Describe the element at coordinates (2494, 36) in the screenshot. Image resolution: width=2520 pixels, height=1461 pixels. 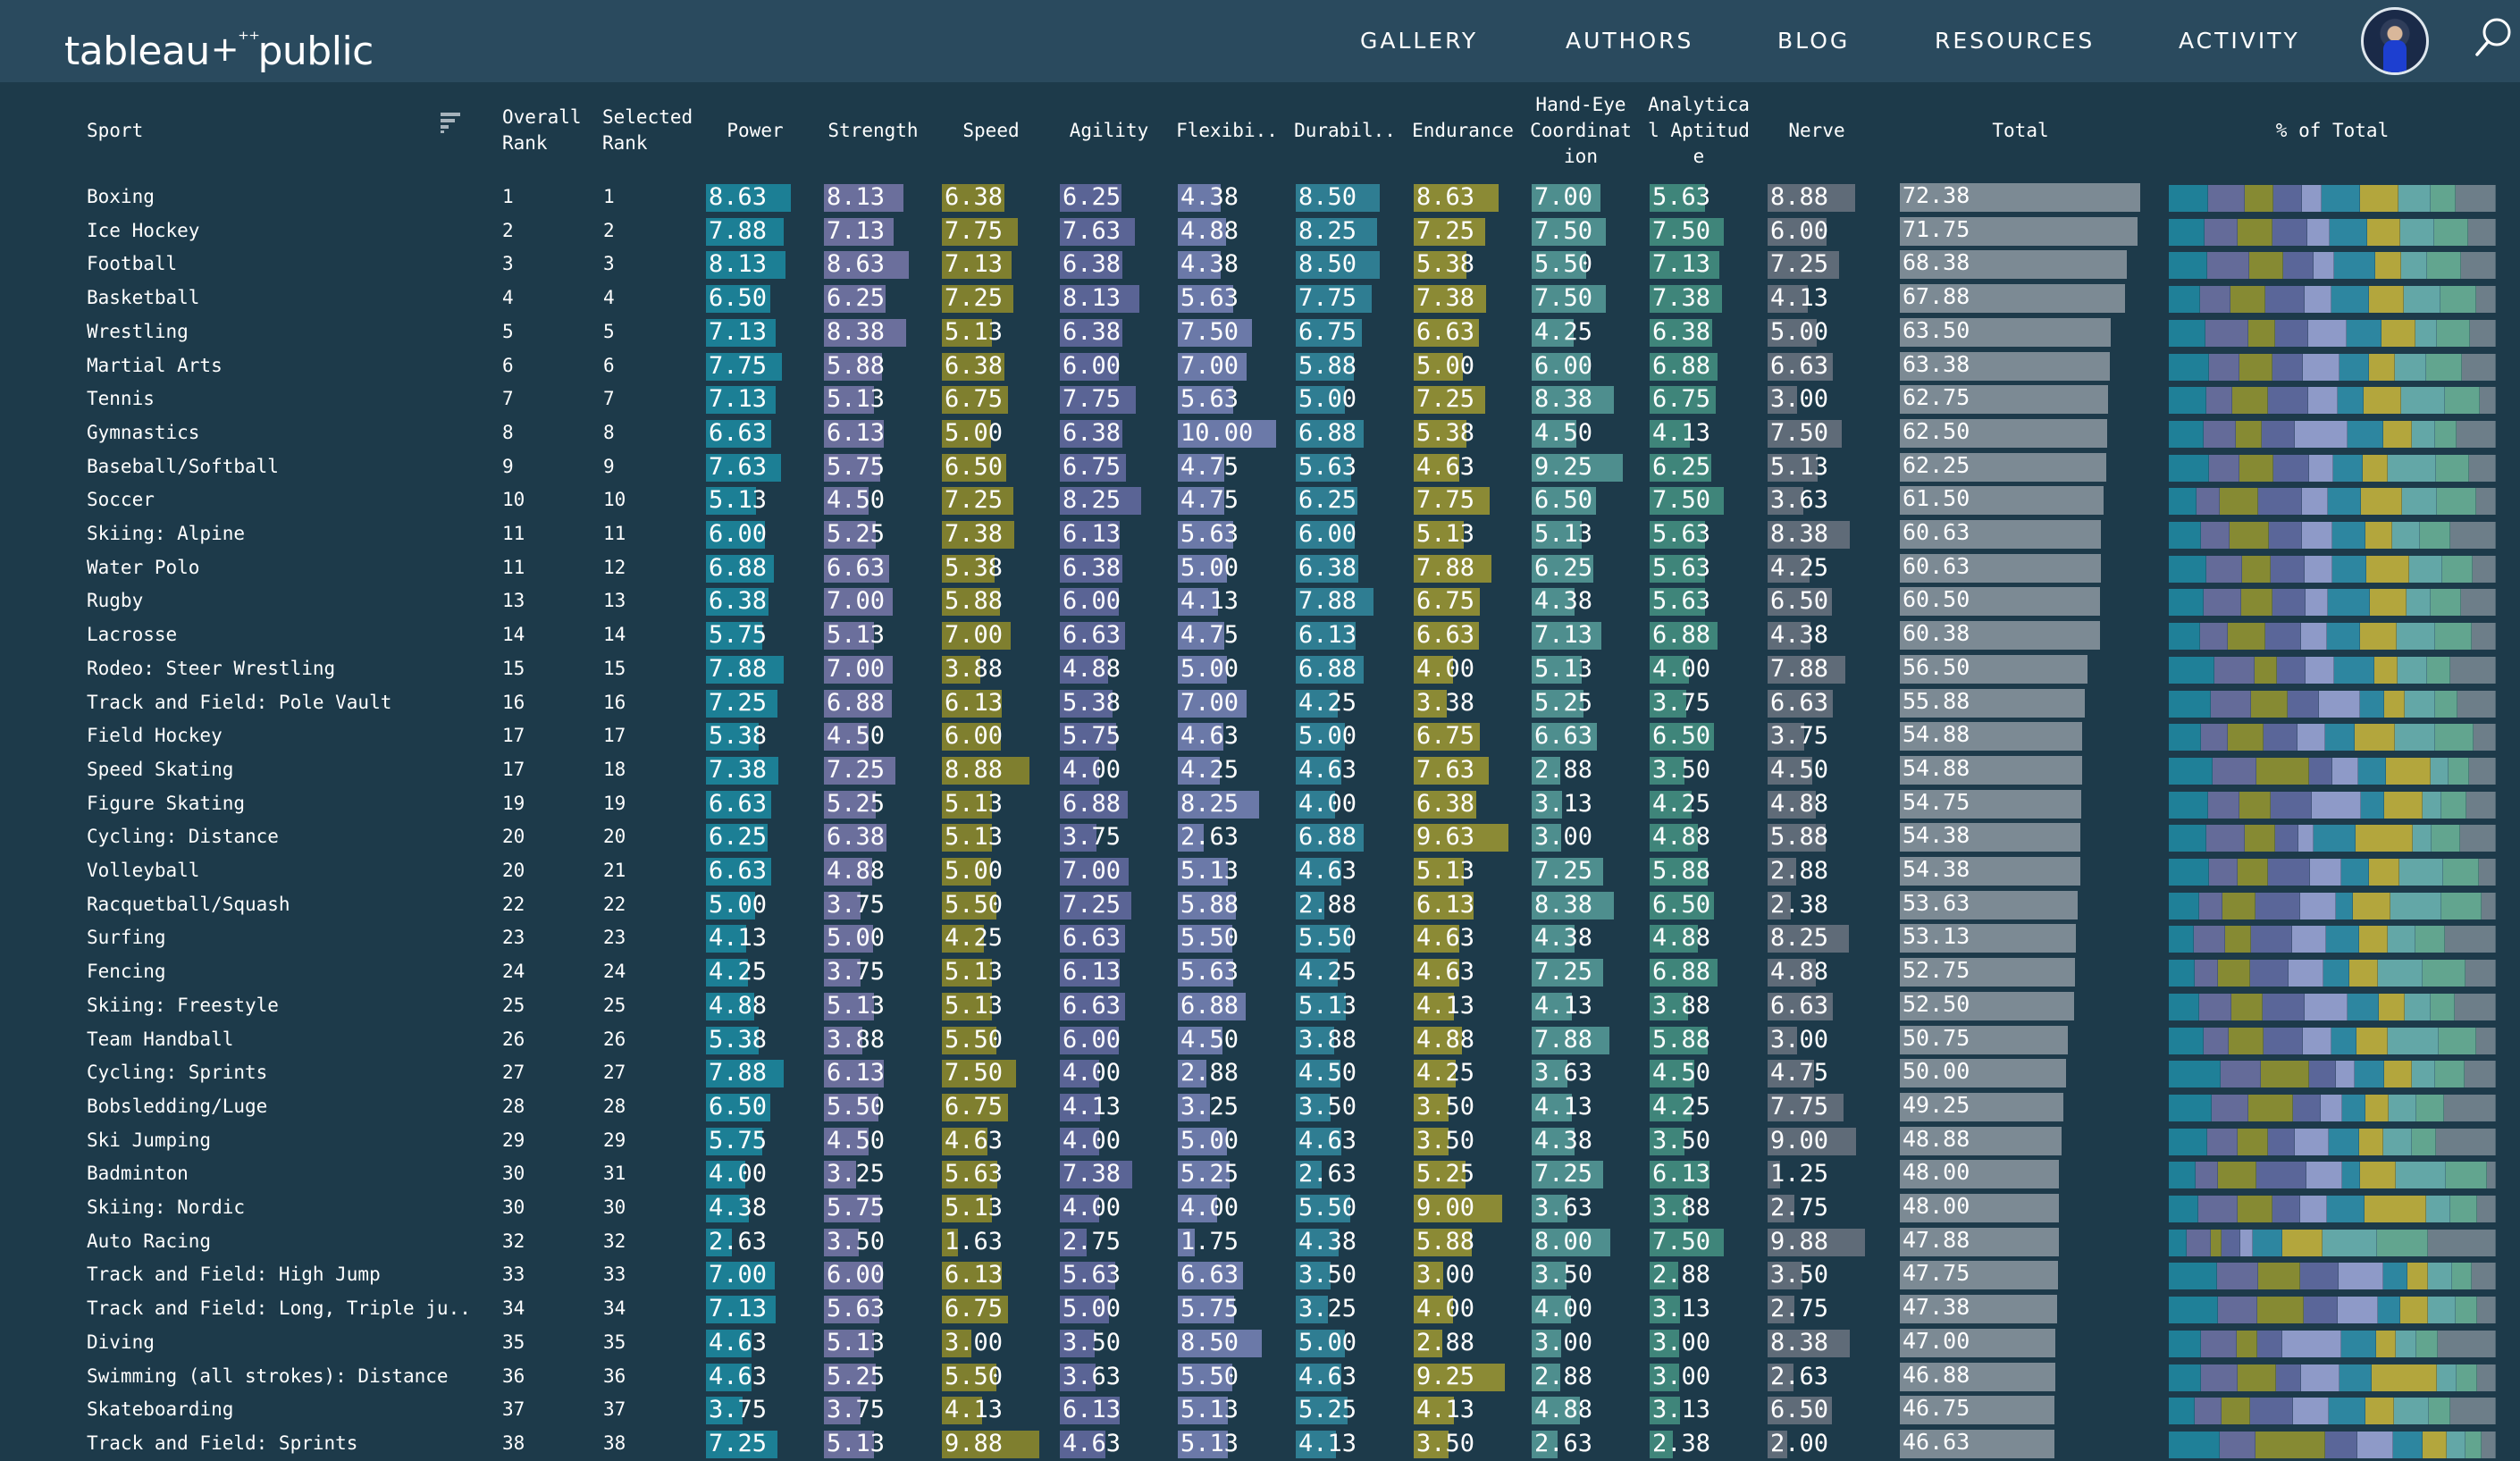
I see `search-icon` at that location.